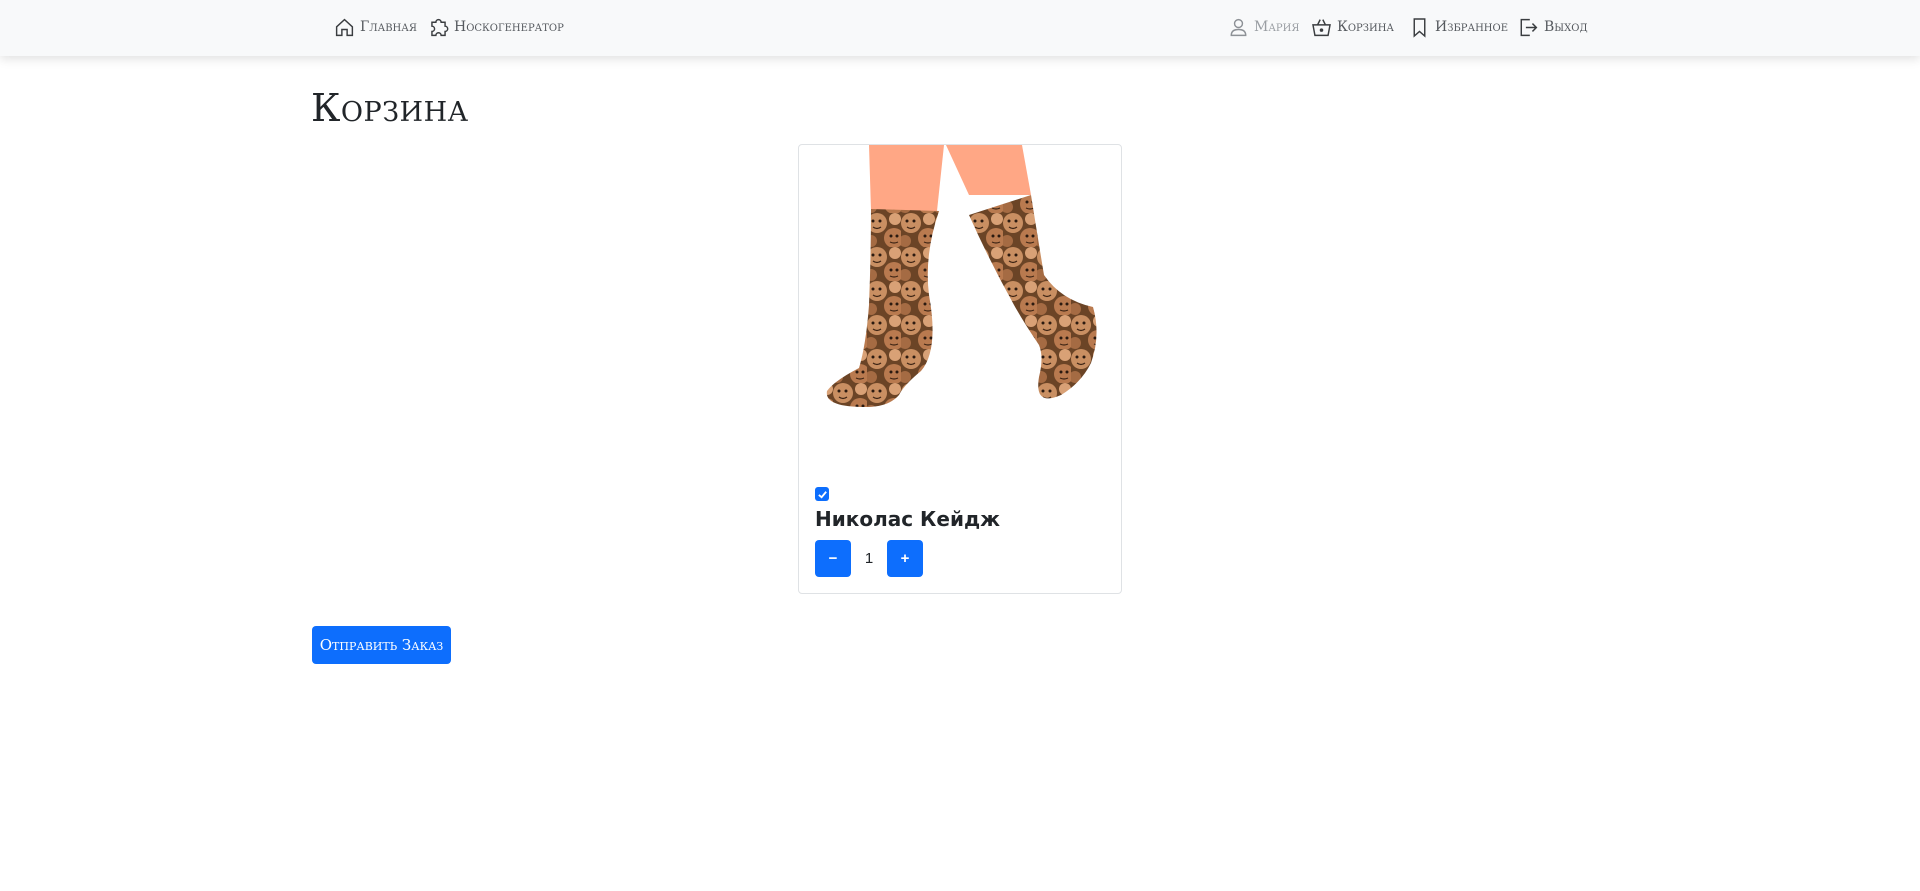 The width and height of the screenshot is (1920, 891). Describe the element at coordinates (1277, 27) in the screenshot. I see `nav-user-label: Мария` at that location.